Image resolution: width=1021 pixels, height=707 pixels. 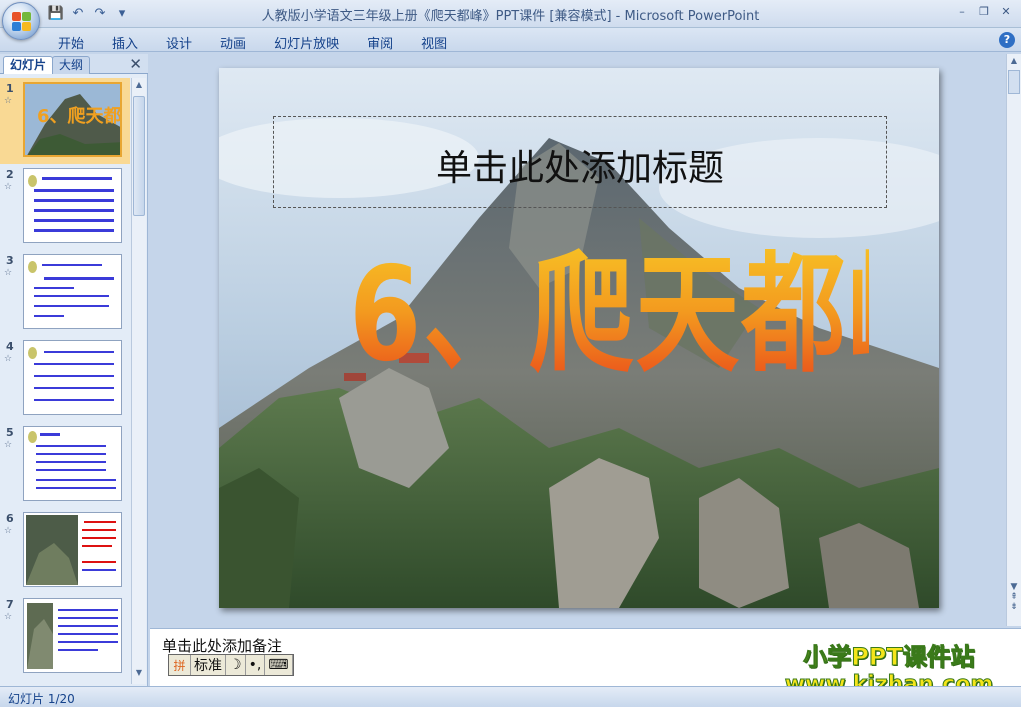 I want to click on status-bar: 幻灯片 1/20, so click(x=510, y=696).